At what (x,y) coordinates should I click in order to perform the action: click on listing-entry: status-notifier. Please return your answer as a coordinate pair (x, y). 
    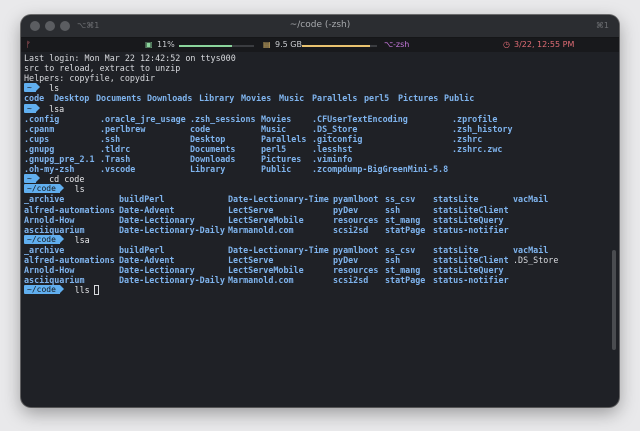
    Looking at the image, I should click on (471, 280).